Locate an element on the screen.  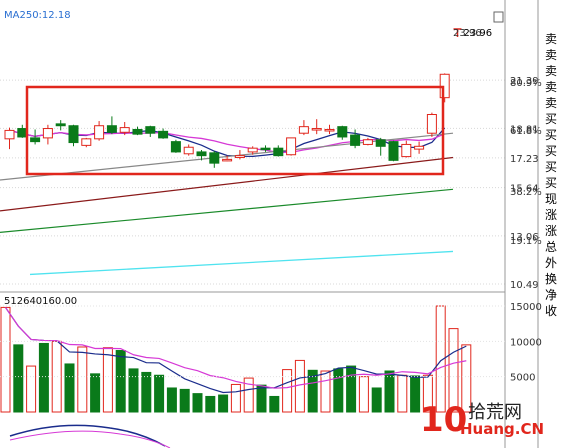
price-tick-label: 23.96 is located at coordinates (467, 33).